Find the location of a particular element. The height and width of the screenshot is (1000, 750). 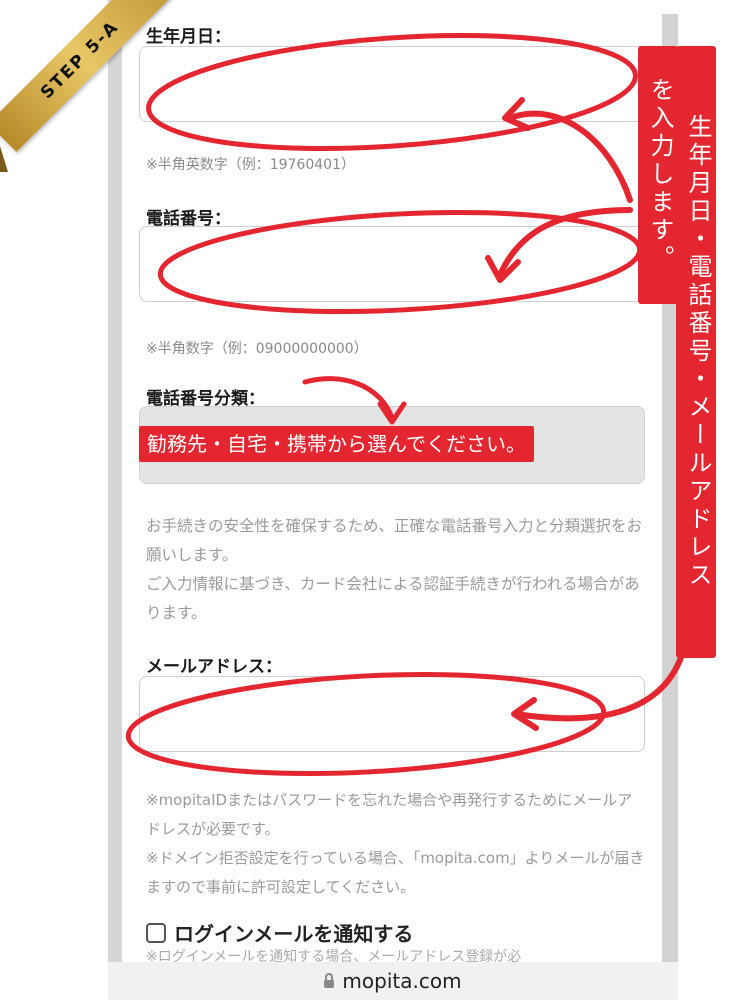

browser-url-bar: mopita.com is located at coordinates (393, 981).